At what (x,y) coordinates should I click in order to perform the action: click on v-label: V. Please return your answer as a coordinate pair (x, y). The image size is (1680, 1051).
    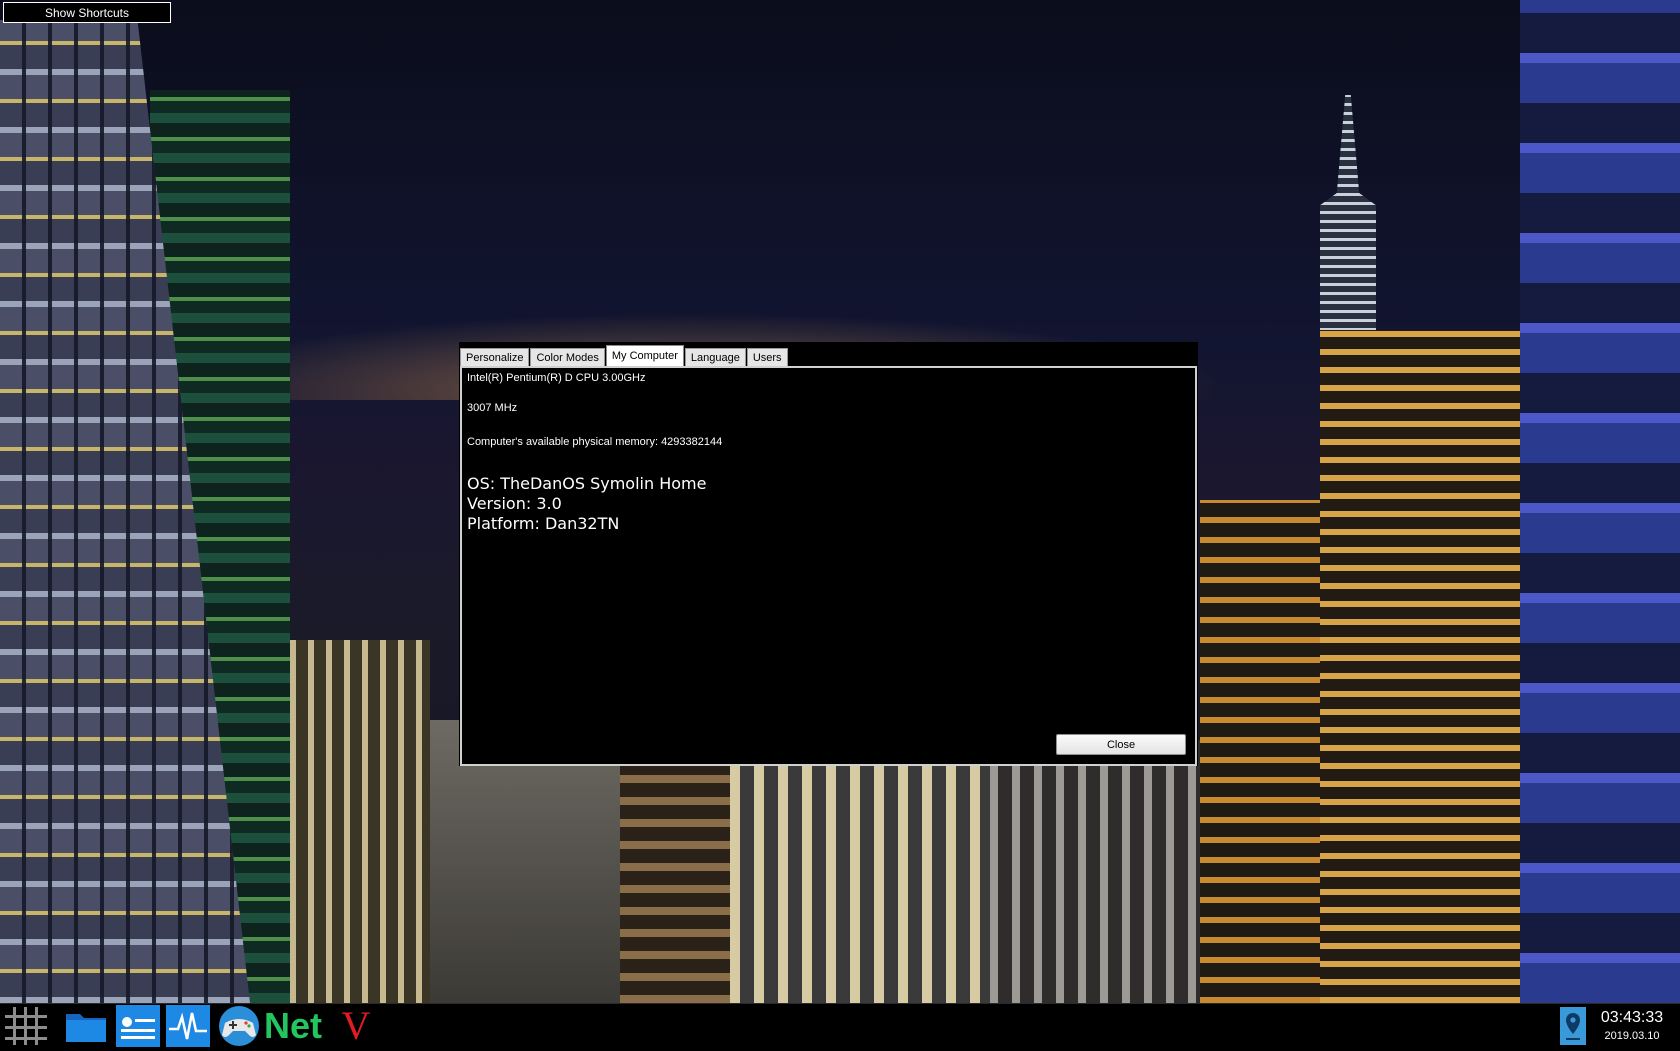
    Looking at the image, I should click on (356, 1025).